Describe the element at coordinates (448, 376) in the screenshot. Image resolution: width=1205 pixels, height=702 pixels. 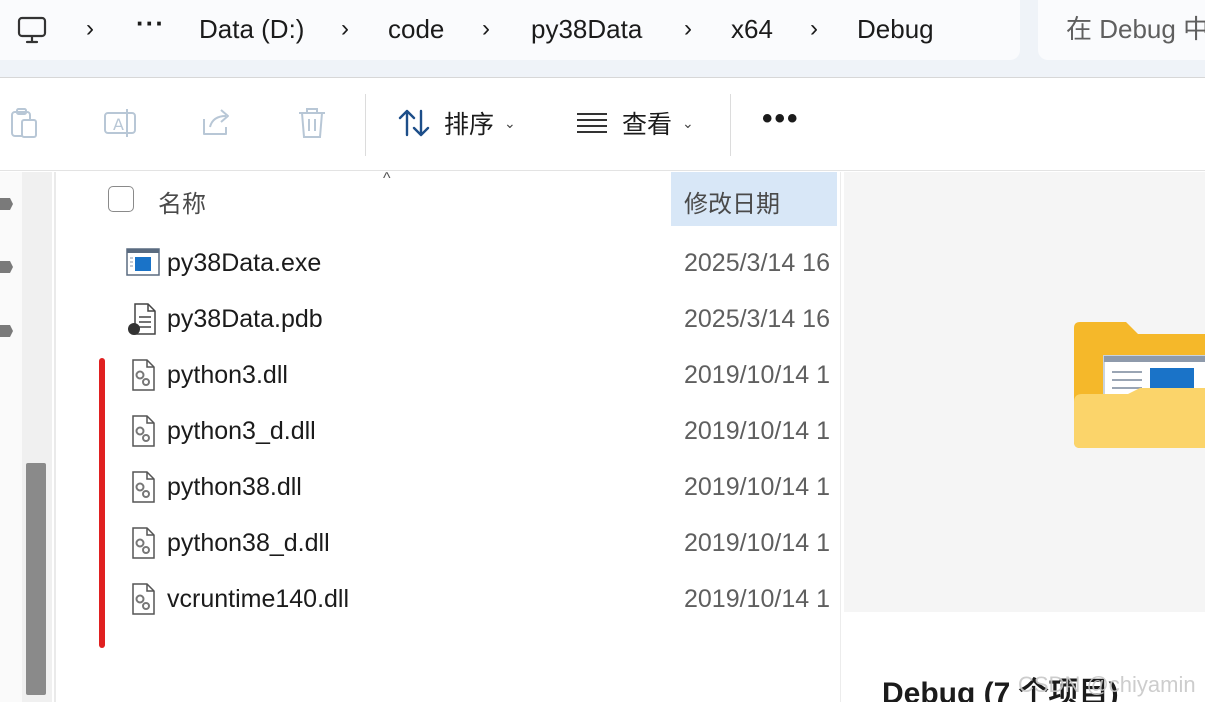
I see `file-row: python3.dll 2019/10/14 1` at that location.